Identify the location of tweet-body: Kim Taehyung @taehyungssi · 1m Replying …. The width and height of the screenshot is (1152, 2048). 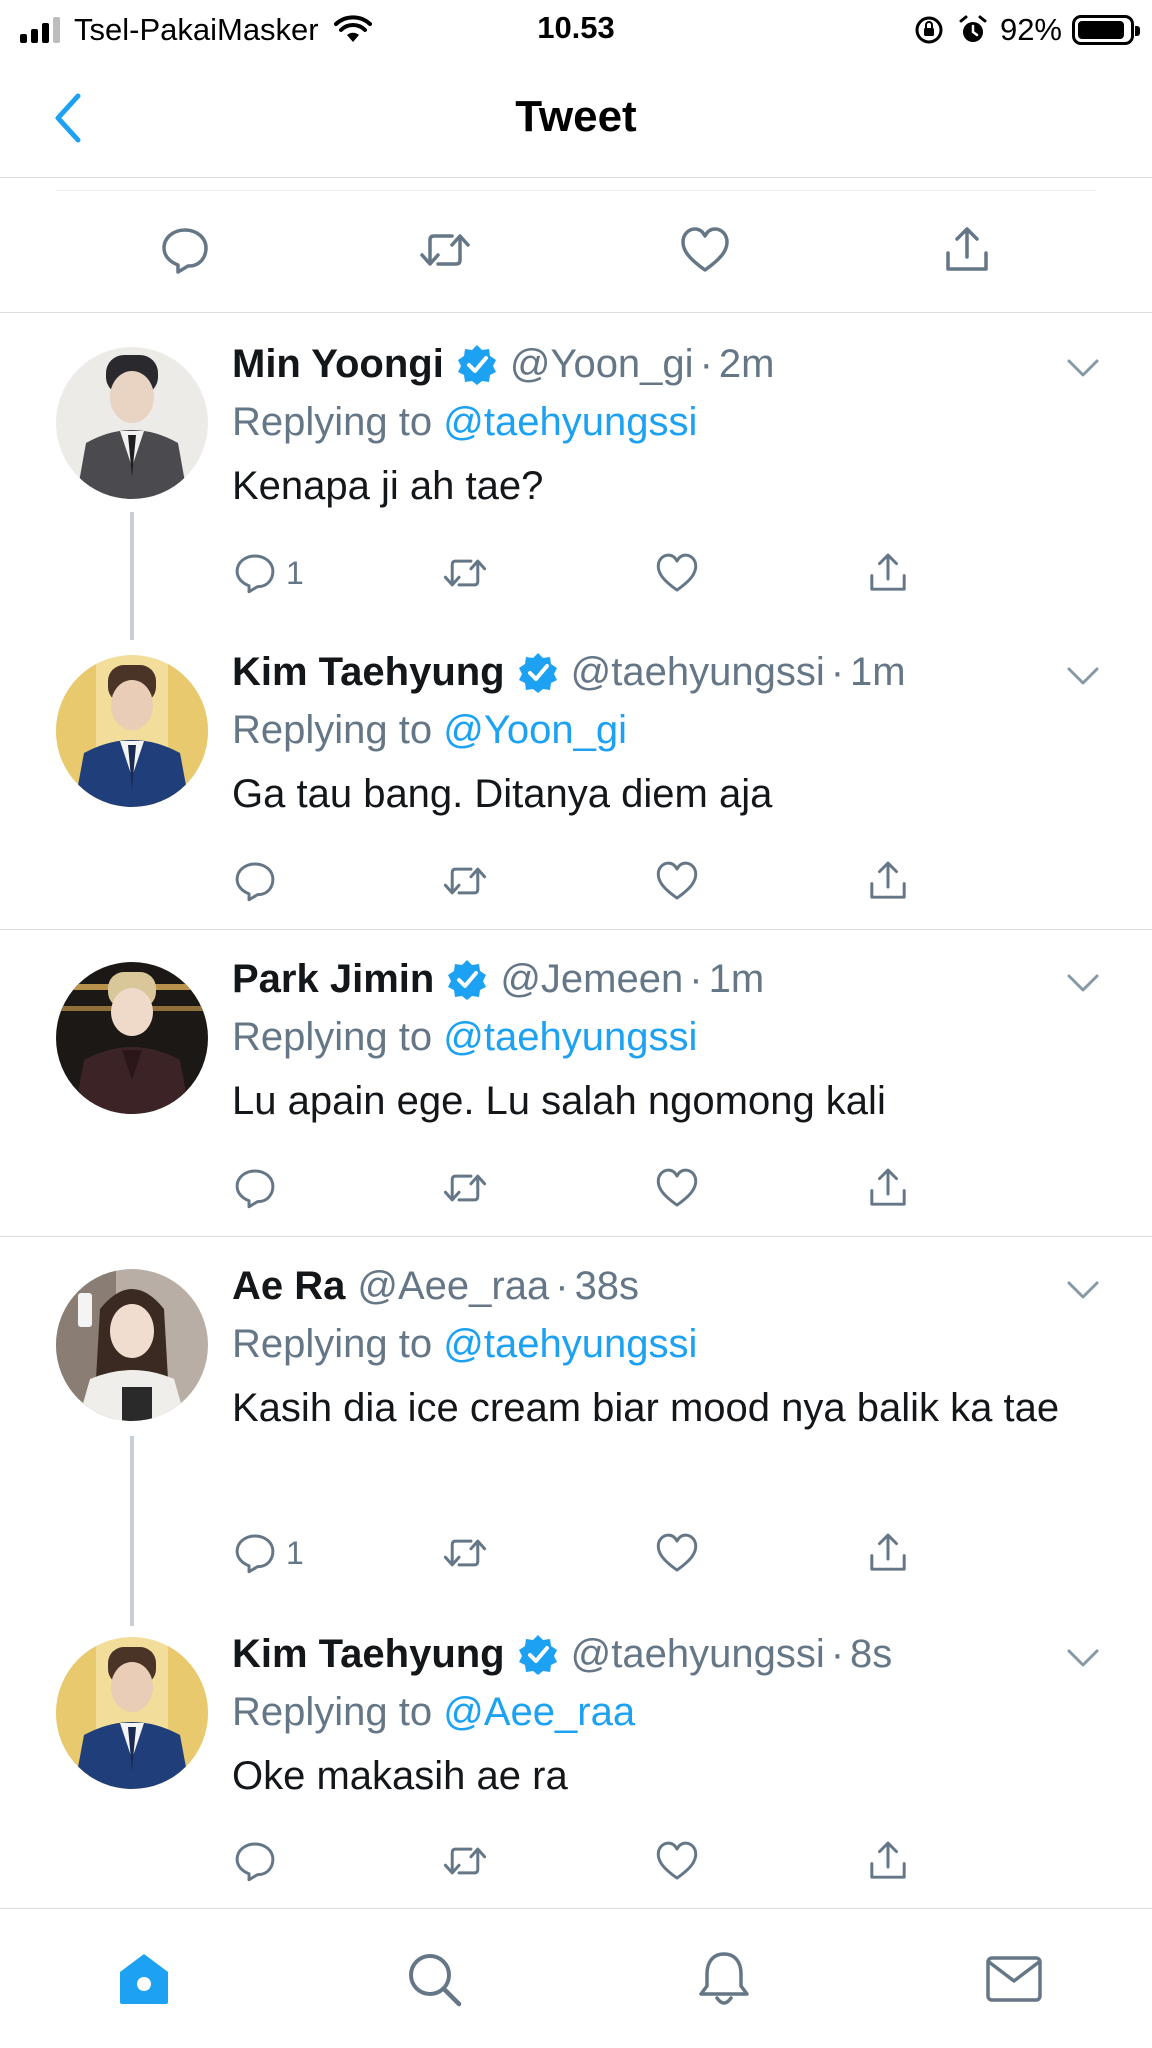
(672, 735).